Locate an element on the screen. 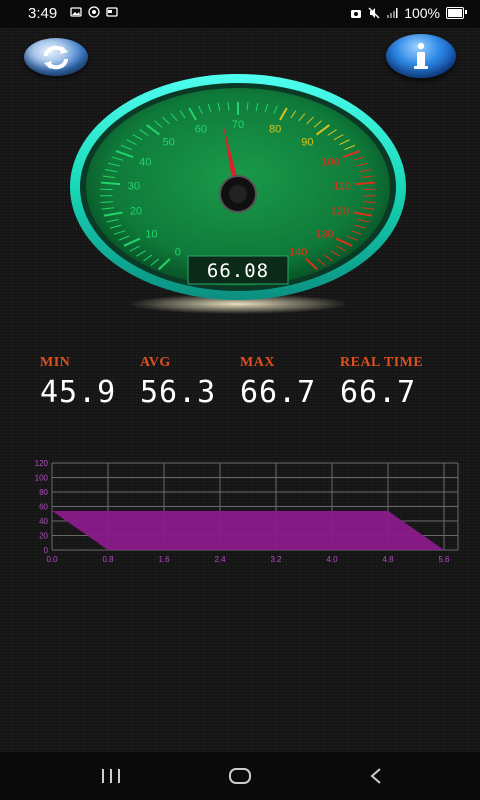 Image resolution: width=480 pixels, height=800 pixels. chart-xtick-label: 4.0 is located at coordinates (332, 559).